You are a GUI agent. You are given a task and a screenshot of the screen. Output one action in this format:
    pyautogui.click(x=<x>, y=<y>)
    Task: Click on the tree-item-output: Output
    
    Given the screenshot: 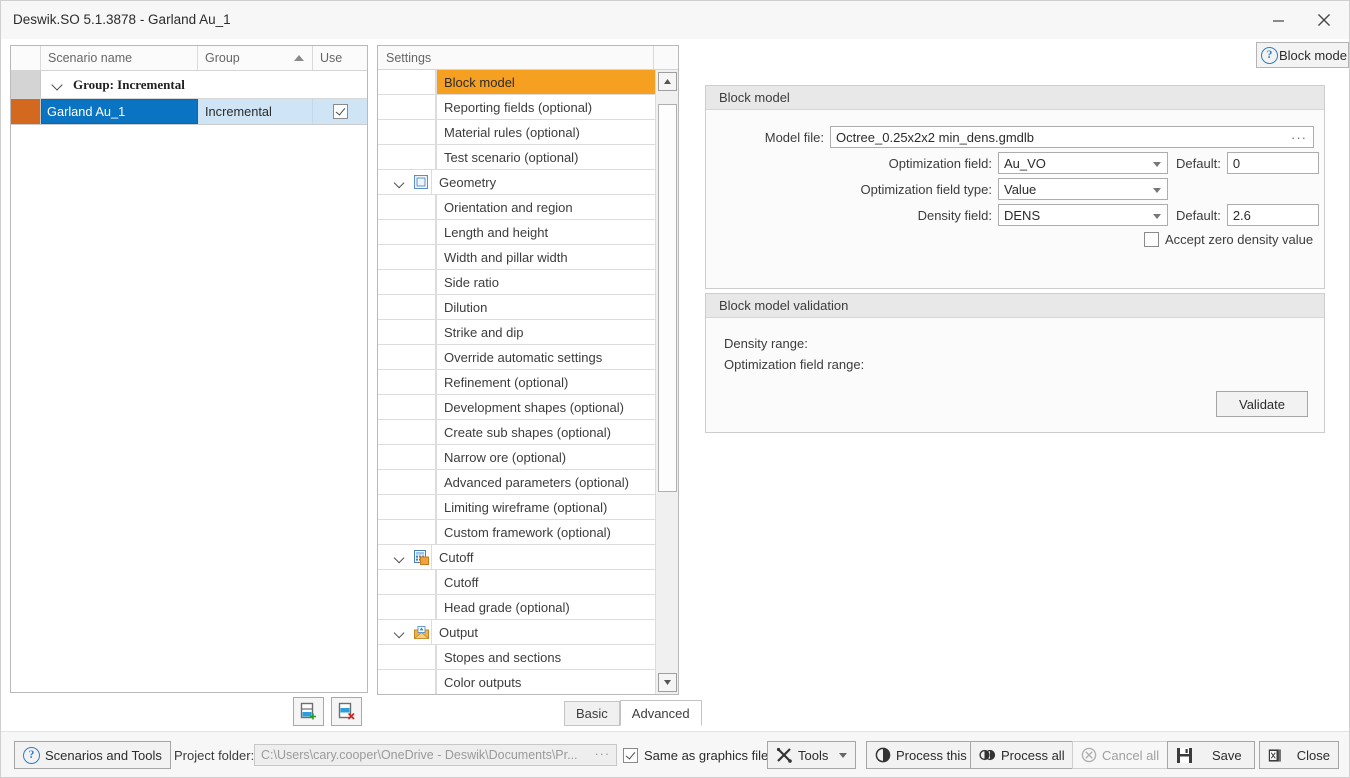 What is the action you would take?
    pyautogui.click(x=528, y=632)
    